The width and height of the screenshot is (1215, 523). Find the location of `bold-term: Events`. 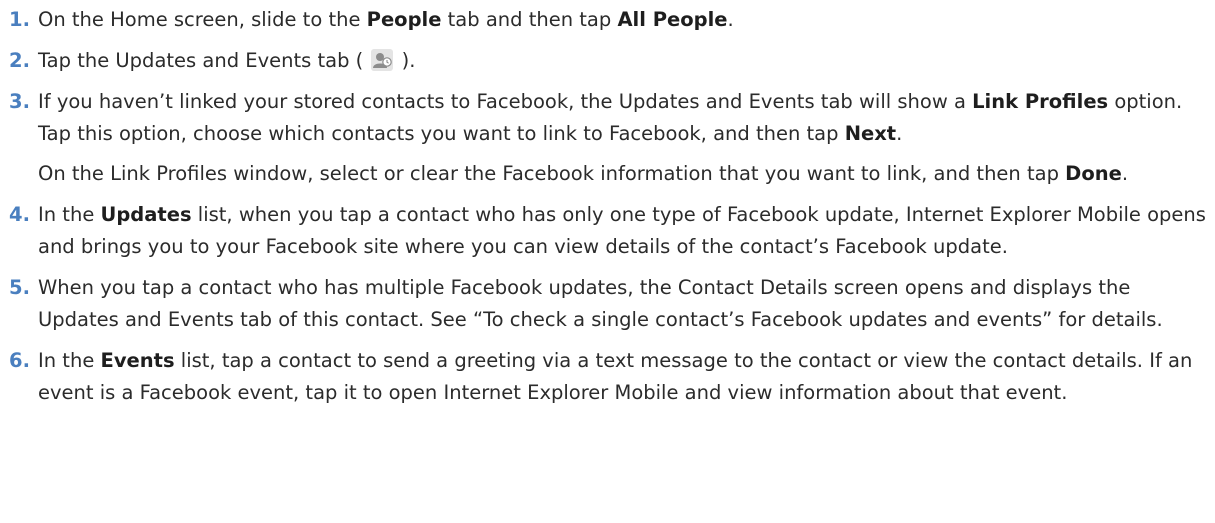

bold-term: Events is located at coordinates (137, 360).